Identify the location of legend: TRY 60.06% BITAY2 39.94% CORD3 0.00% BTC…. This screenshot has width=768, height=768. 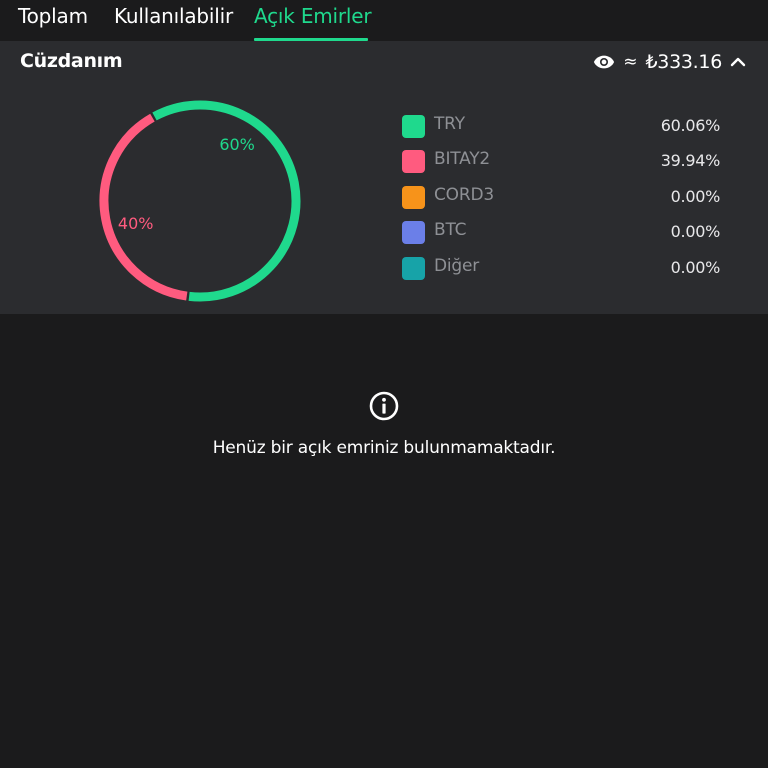
(561, 202).